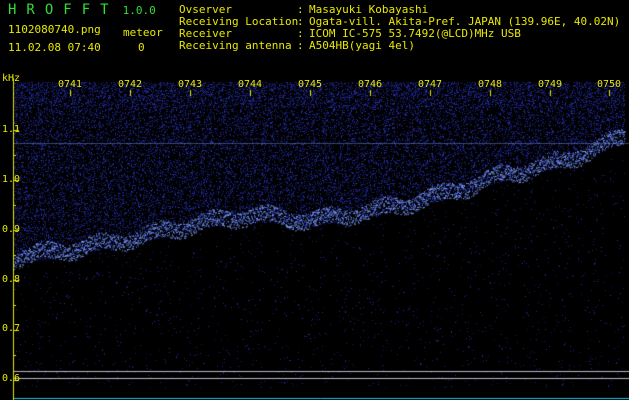 Image resolution: width=629 pixels, height=400 pixels. Describe the element at coordinates (430, 84) in the screenshot. I see `time-tick-label: 0747` at that location.